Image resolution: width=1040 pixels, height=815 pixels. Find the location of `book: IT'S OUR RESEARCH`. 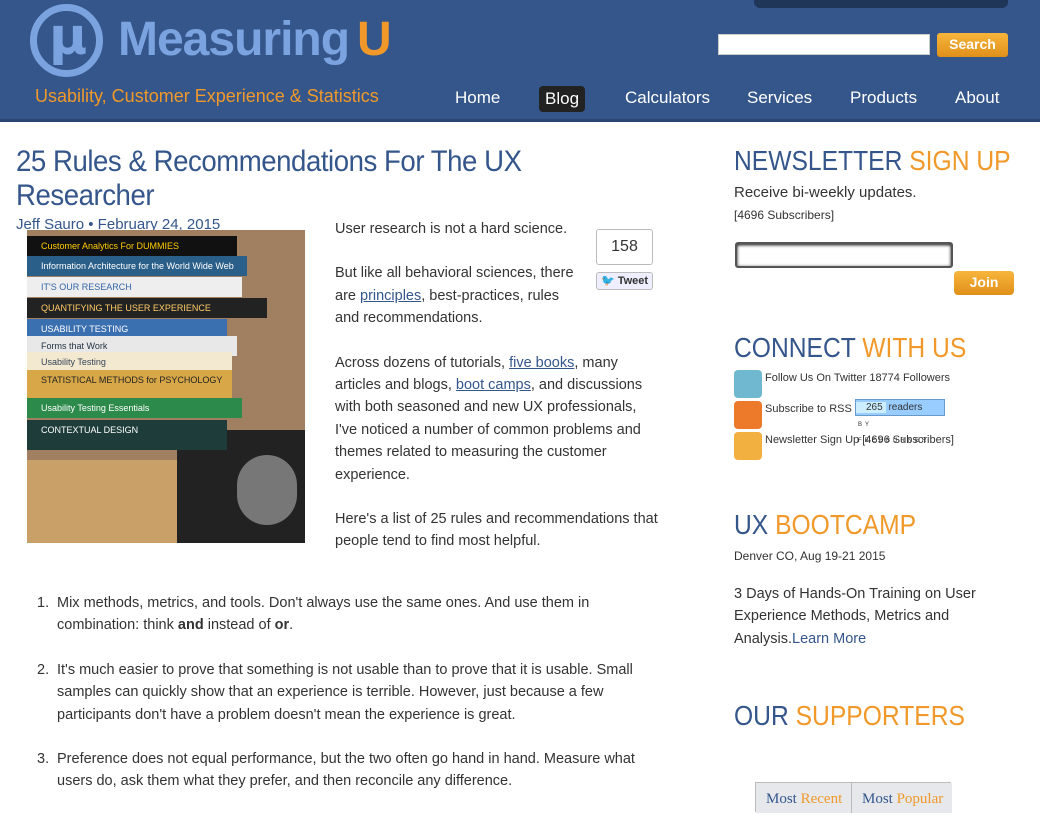

book: IT'S OUR RESEARCH is located at coordinates (134, 287).